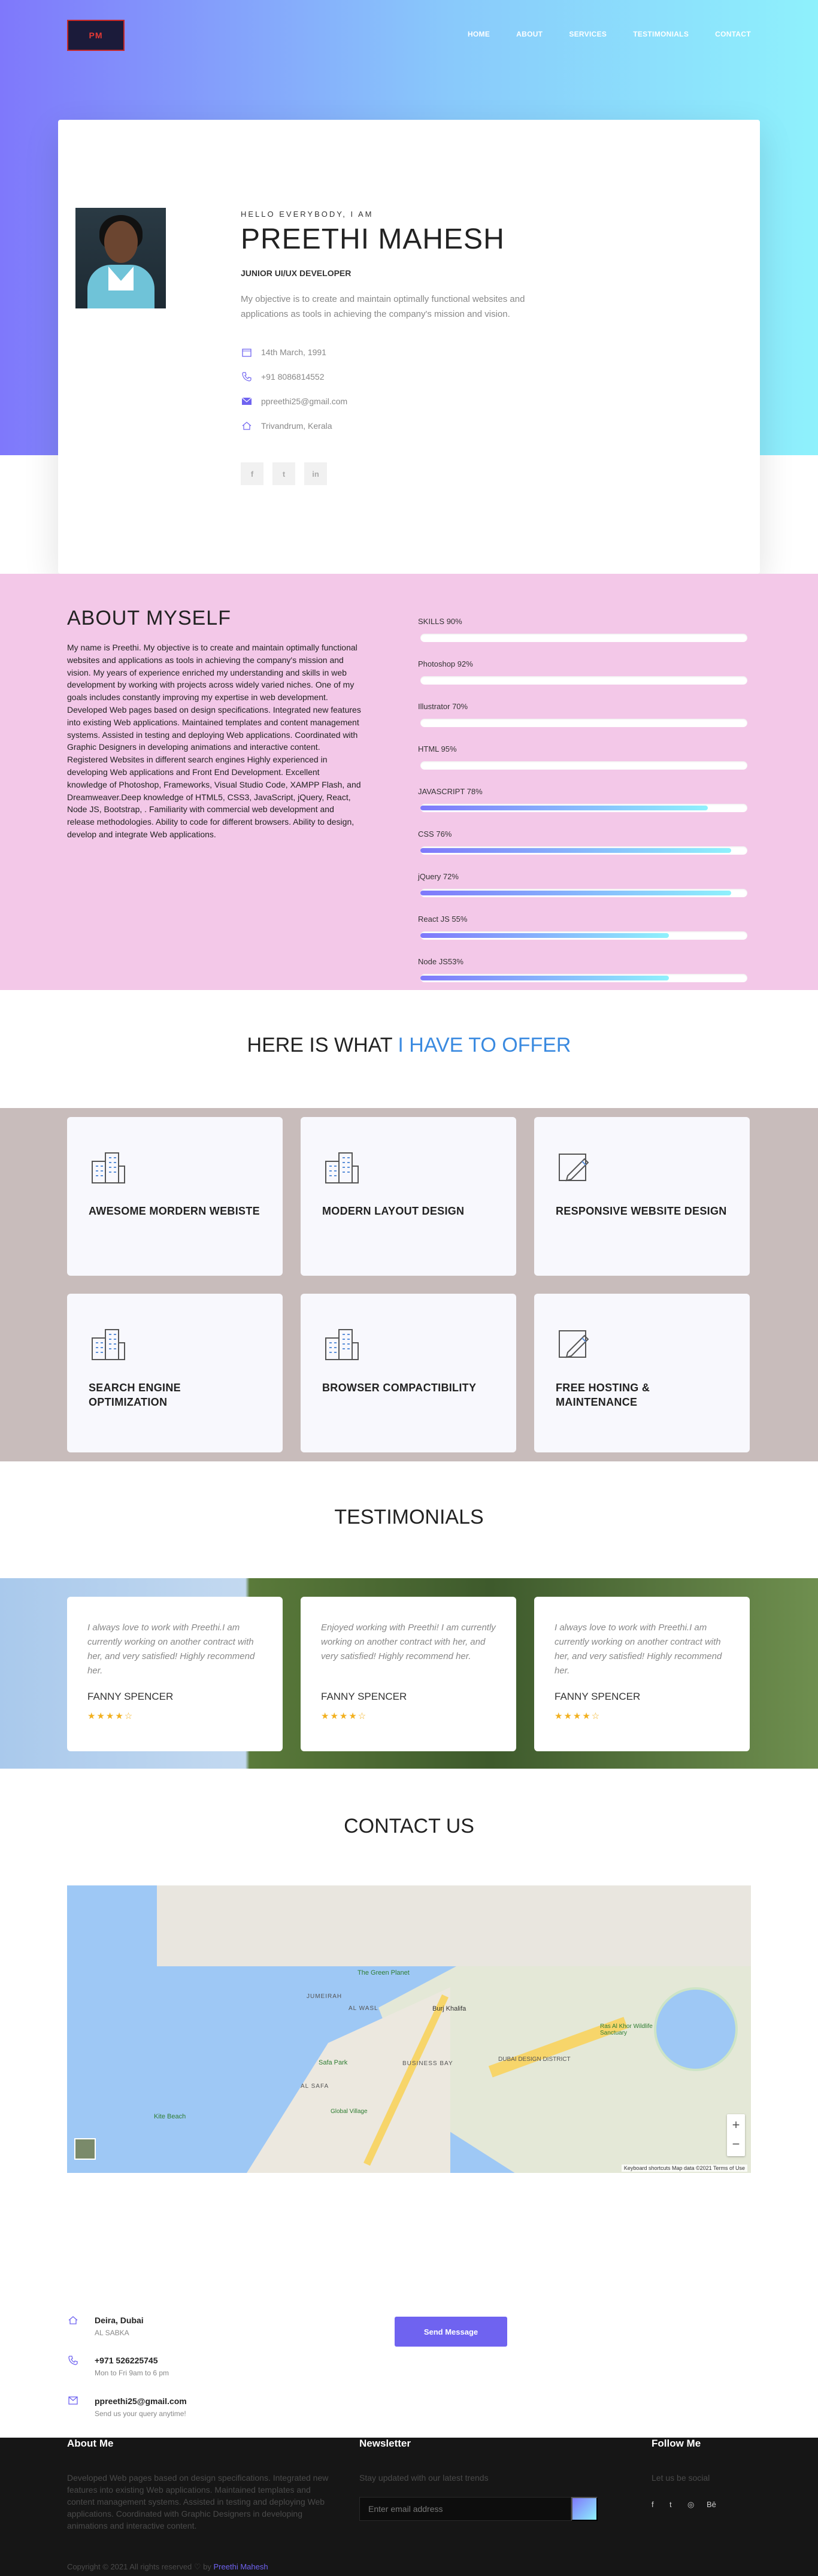  I want to click on greeting: HELLO EVERYBODY, I AM, so click(308, 214).